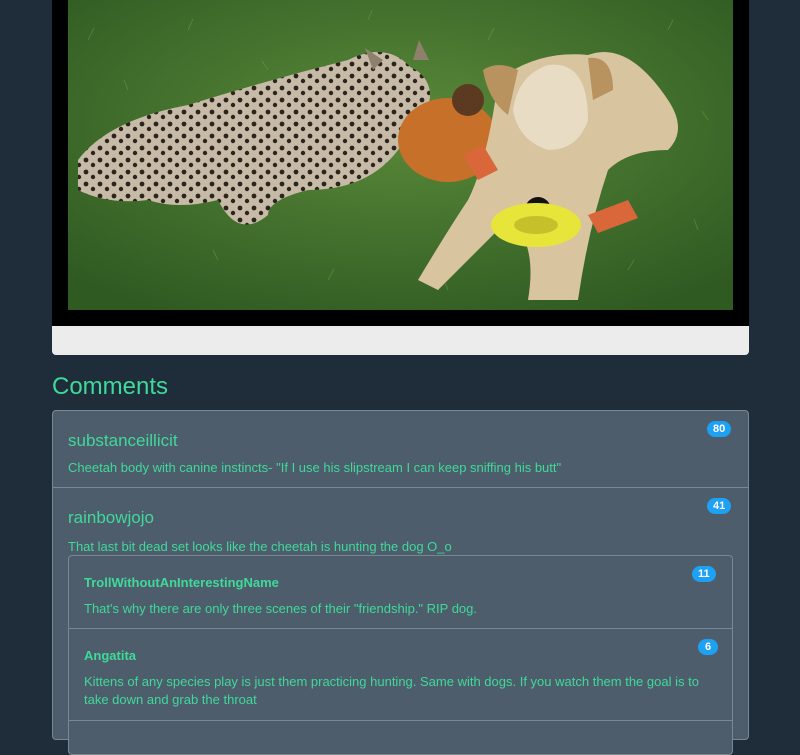  What do you see at coordinates (181, 582) in the screenshot?
I see `reply-author: TrollWithoutAnInterestingName` at bounding box center [181, 582].